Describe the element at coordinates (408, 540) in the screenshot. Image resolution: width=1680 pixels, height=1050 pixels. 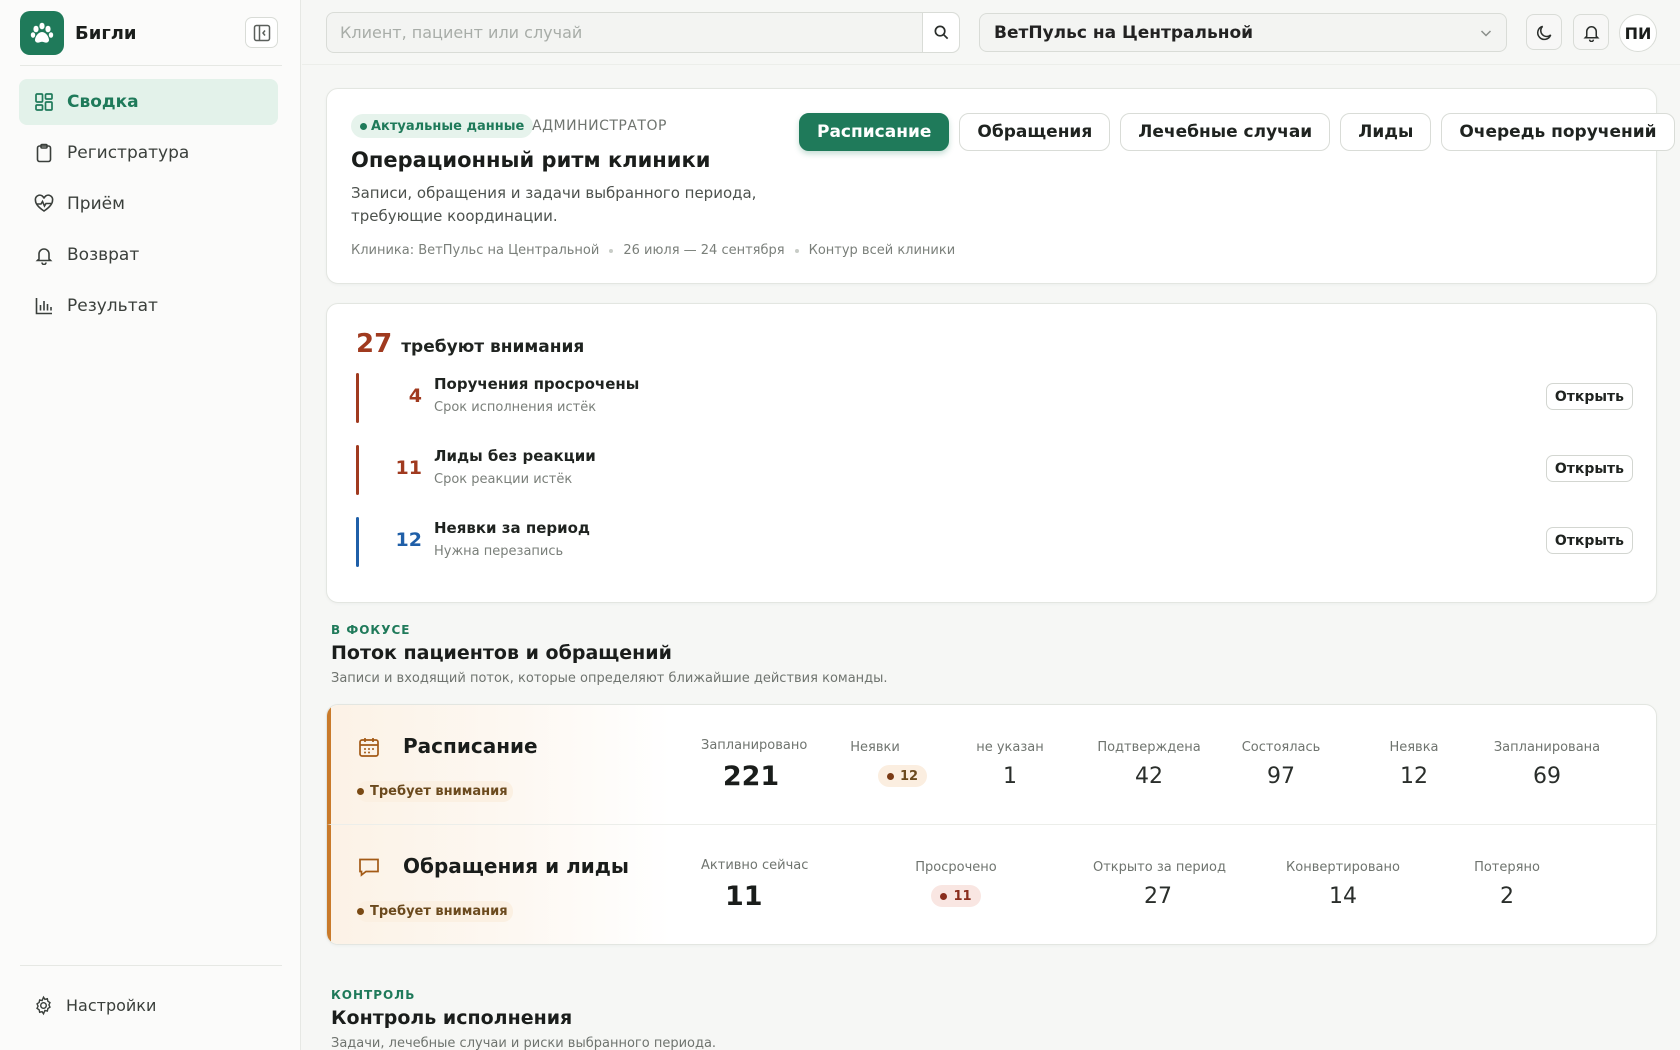
I see `attention-item-count: 12` at that location.